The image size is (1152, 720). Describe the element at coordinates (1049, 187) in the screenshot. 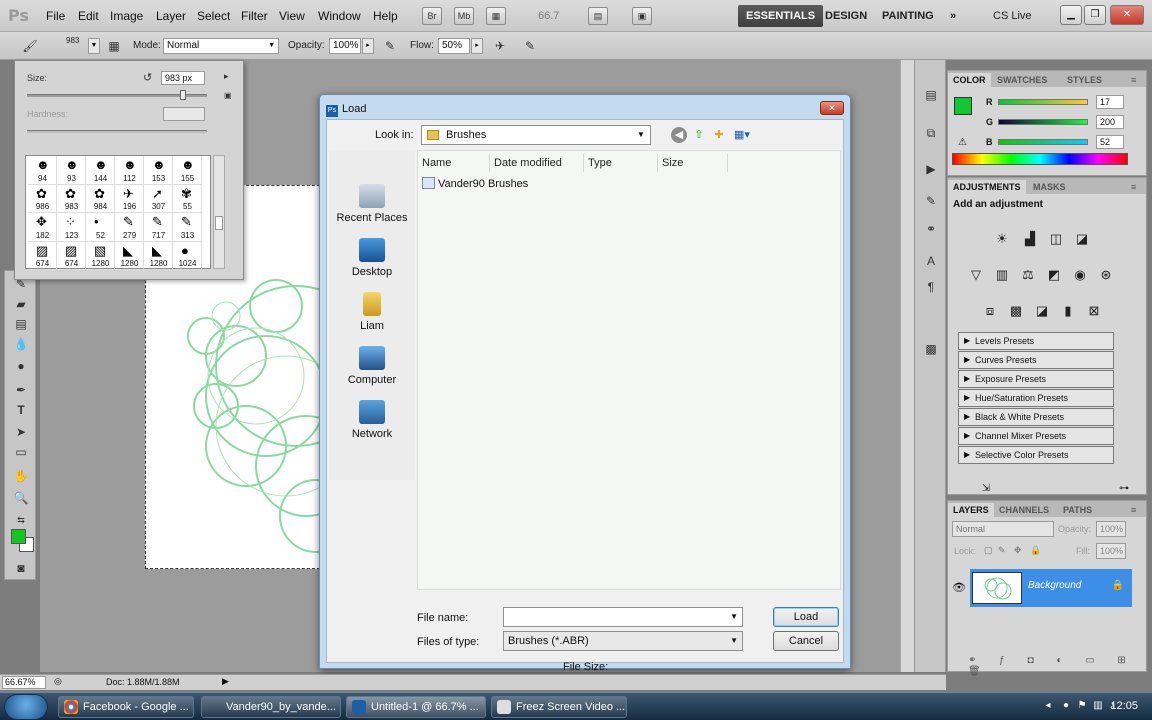

I see `tab-masks: MASKS` at that location.